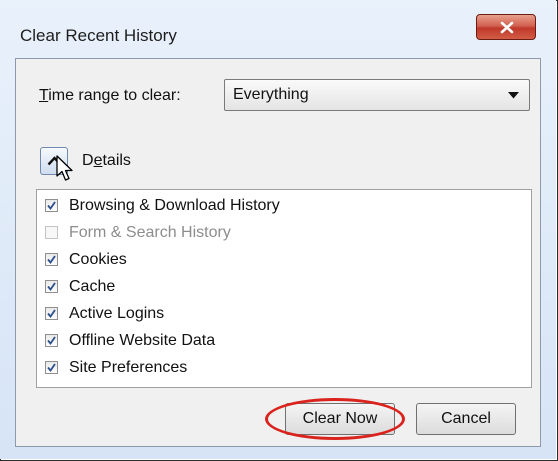  Describe the element at coordinates (92, 286) in the screenshot. I see `checkbox-label: Cache` at that location.